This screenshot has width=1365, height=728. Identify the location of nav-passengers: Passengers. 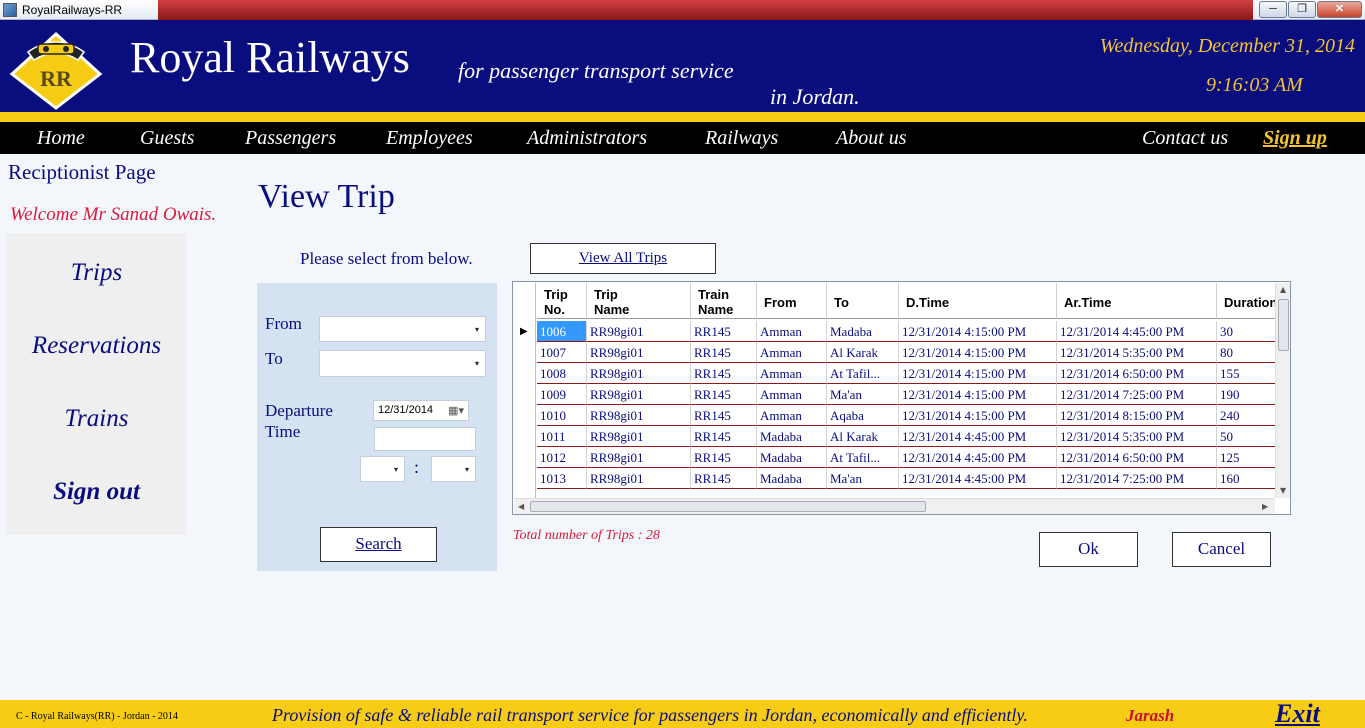
(290, 138).